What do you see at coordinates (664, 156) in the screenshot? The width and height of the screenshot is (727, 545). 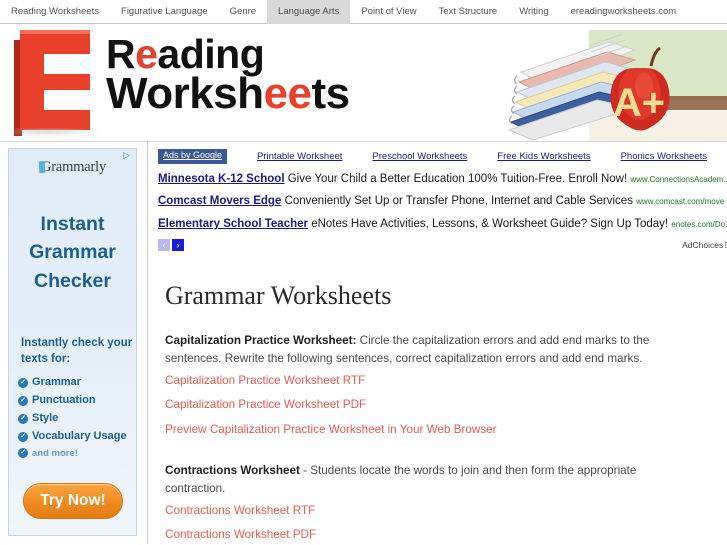 I see `ad-top-link: Phonics Worksheets` at bounding box center [664, 156].